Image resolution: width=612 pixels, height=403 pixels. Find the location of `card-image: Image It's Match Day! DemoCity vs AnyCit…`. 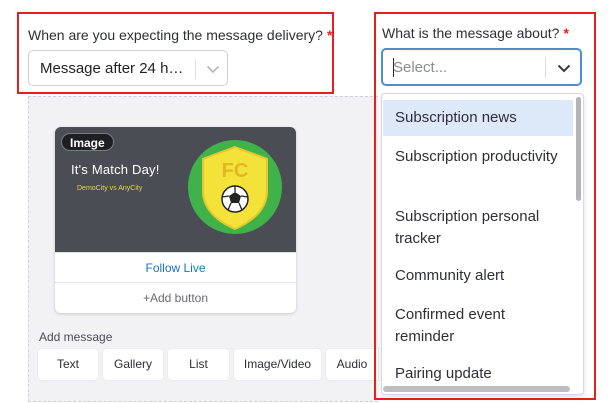

card-image: Image It's Match Day! DemoCity vs AnyCit… is located at coordinates (175, 189).